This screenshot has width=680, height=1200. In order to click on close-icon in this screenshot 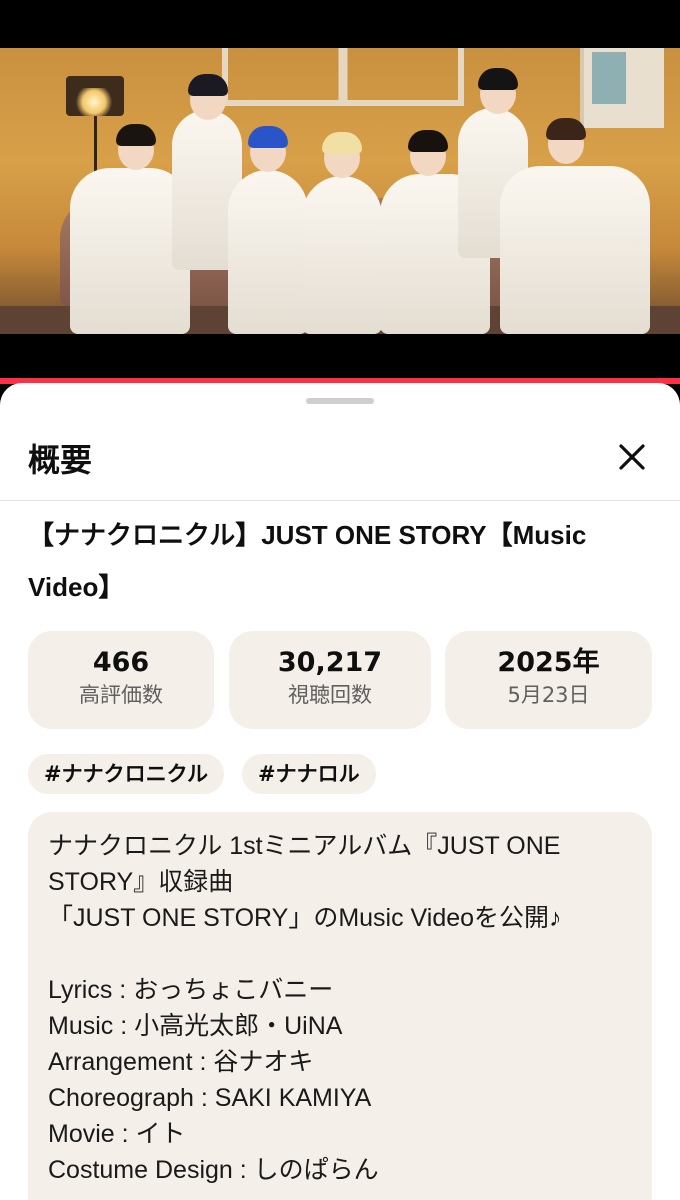, I will do `click(632, 457)`.